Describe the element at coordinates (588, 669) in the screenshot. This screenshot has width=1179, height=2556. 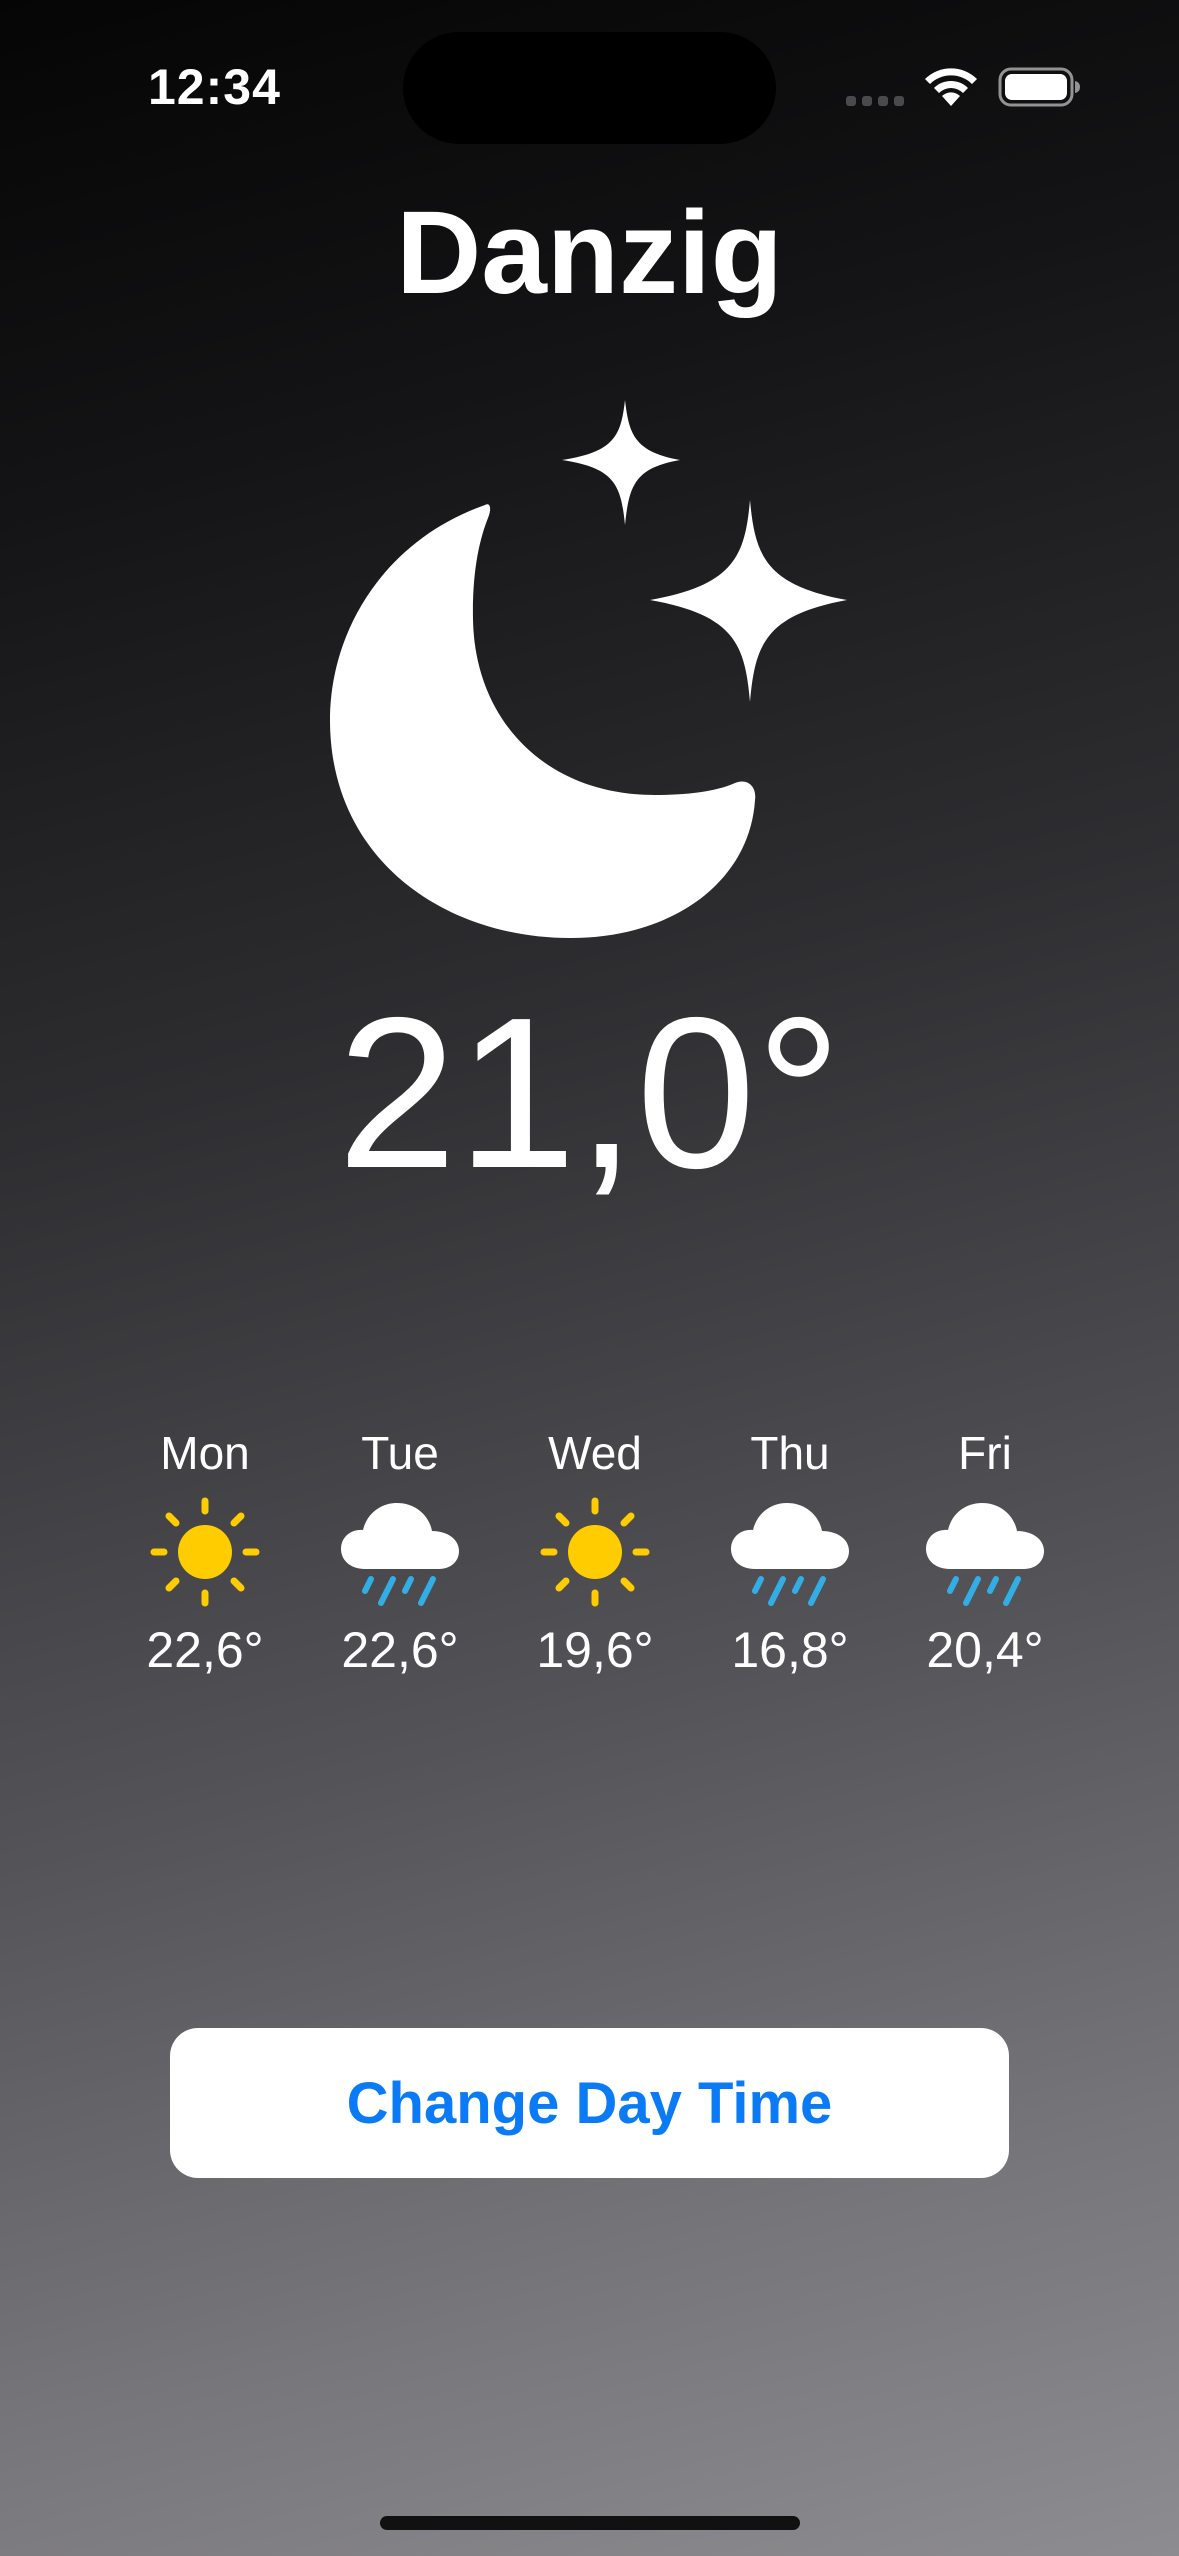
I see `moon-stars-icon` at that location.